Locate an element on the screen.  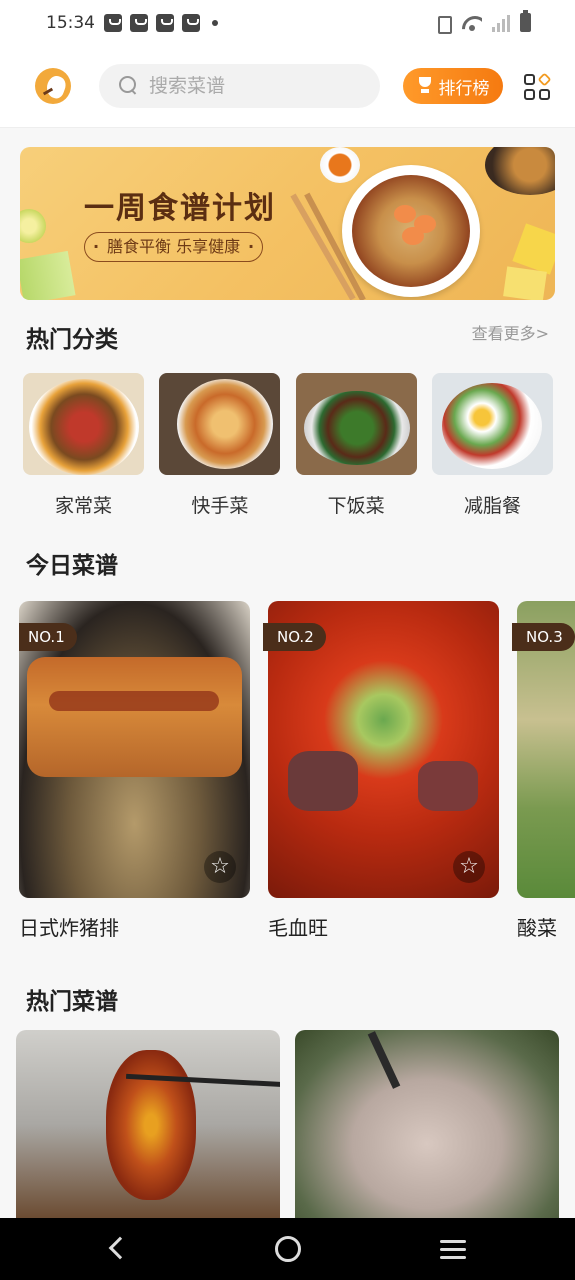
system-nav-bar is located at coordinates (287, 1249).